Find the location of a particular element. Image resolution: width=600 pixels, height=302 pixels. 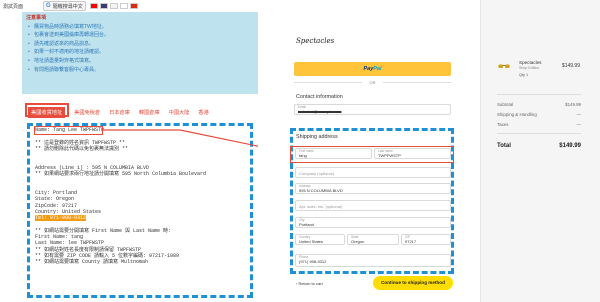

flag-jp-icon is located at coordinates (123, 6).